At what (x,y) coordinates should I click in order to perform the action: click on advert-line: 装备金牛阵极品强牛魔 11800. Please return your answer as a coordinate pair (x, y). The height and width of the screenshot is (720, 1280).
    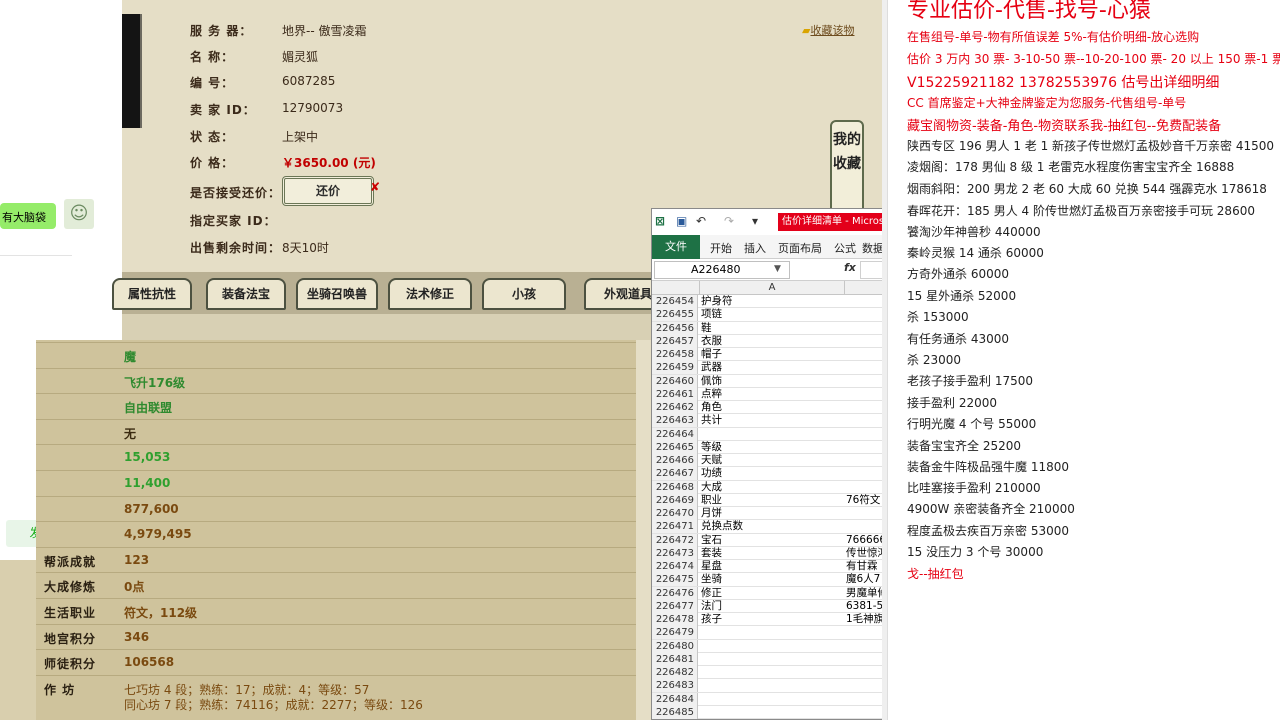
    Looking at the image, I should click on (988, 467).